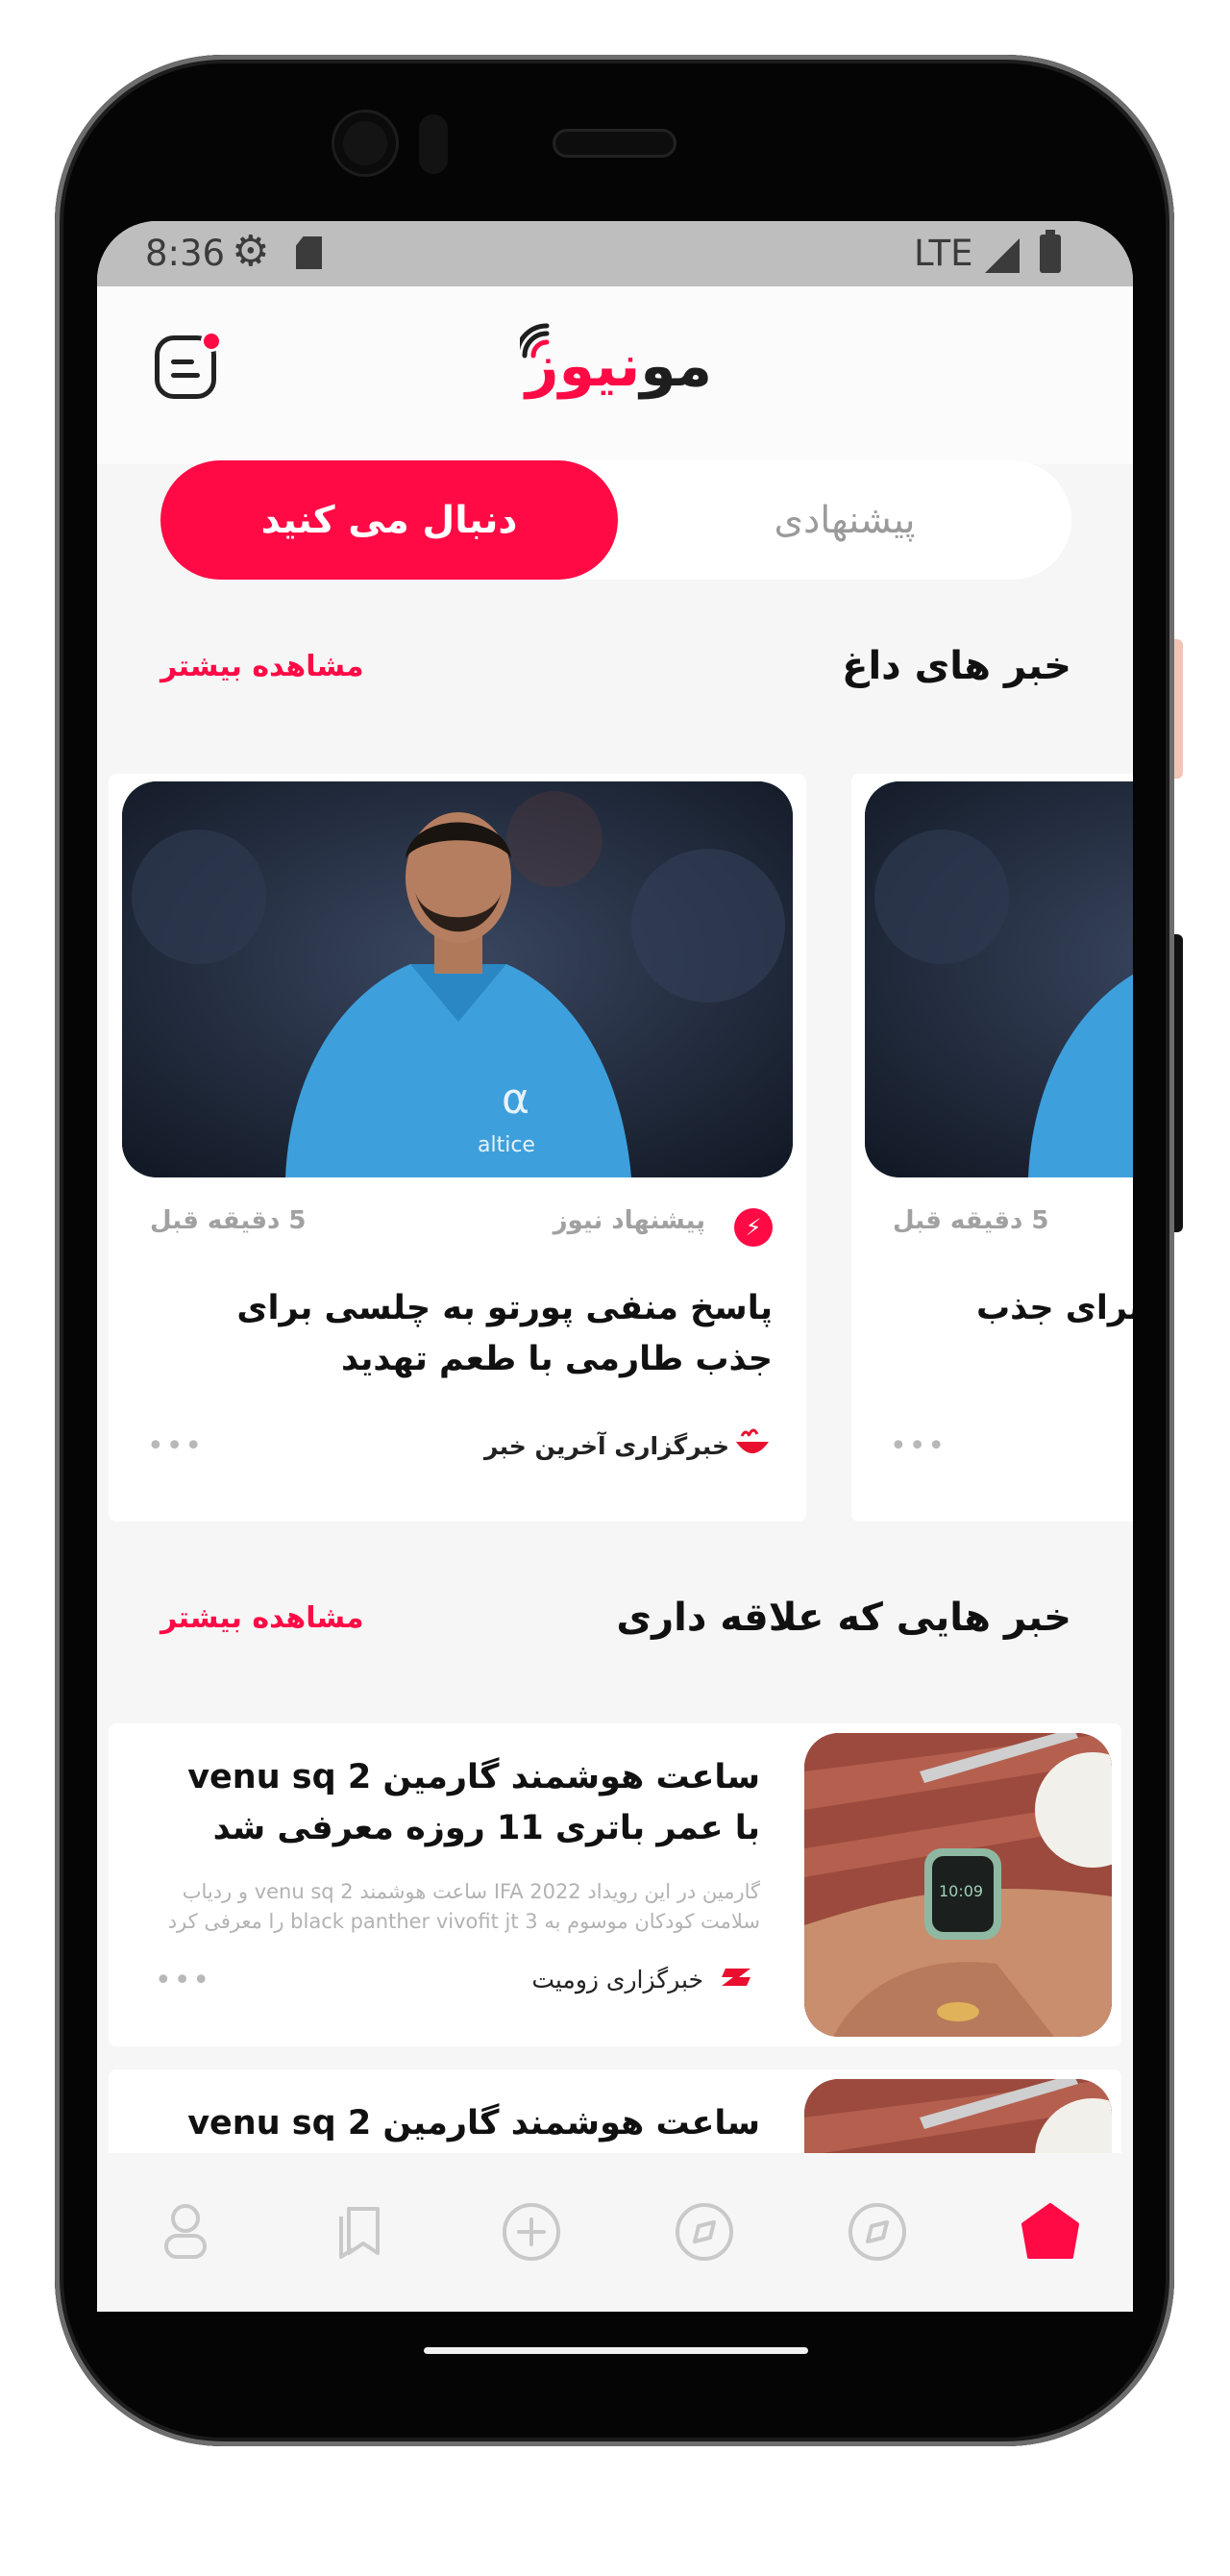 This screenshot has width=1230, height=2576. What do you see at coordinates (365, 143) in the screenshot?
I see `front-camera` at bounding box center [365, 143].